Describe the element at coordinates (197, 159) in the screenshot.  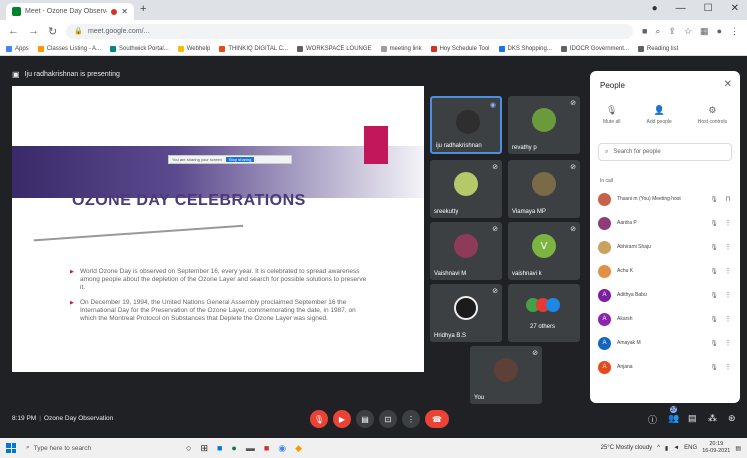
I see `sharing-notice-text: You are sharing your screen` at that location.